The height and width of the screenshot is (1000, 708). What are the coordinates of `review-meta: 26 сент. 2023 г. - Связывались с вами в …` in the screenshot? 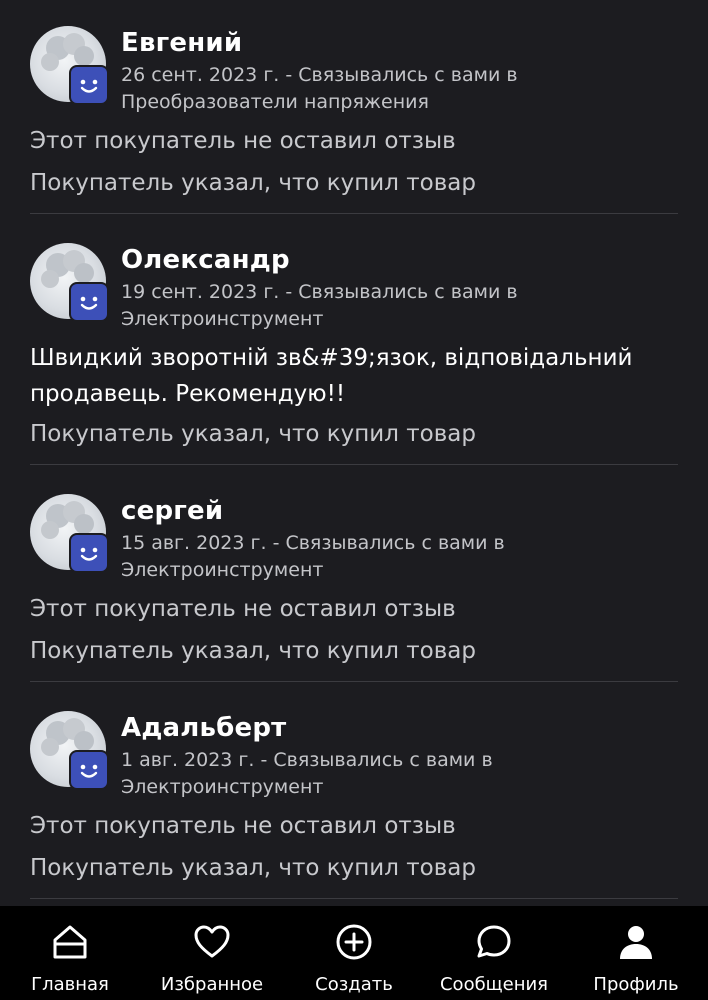 It's located at (319, 88).